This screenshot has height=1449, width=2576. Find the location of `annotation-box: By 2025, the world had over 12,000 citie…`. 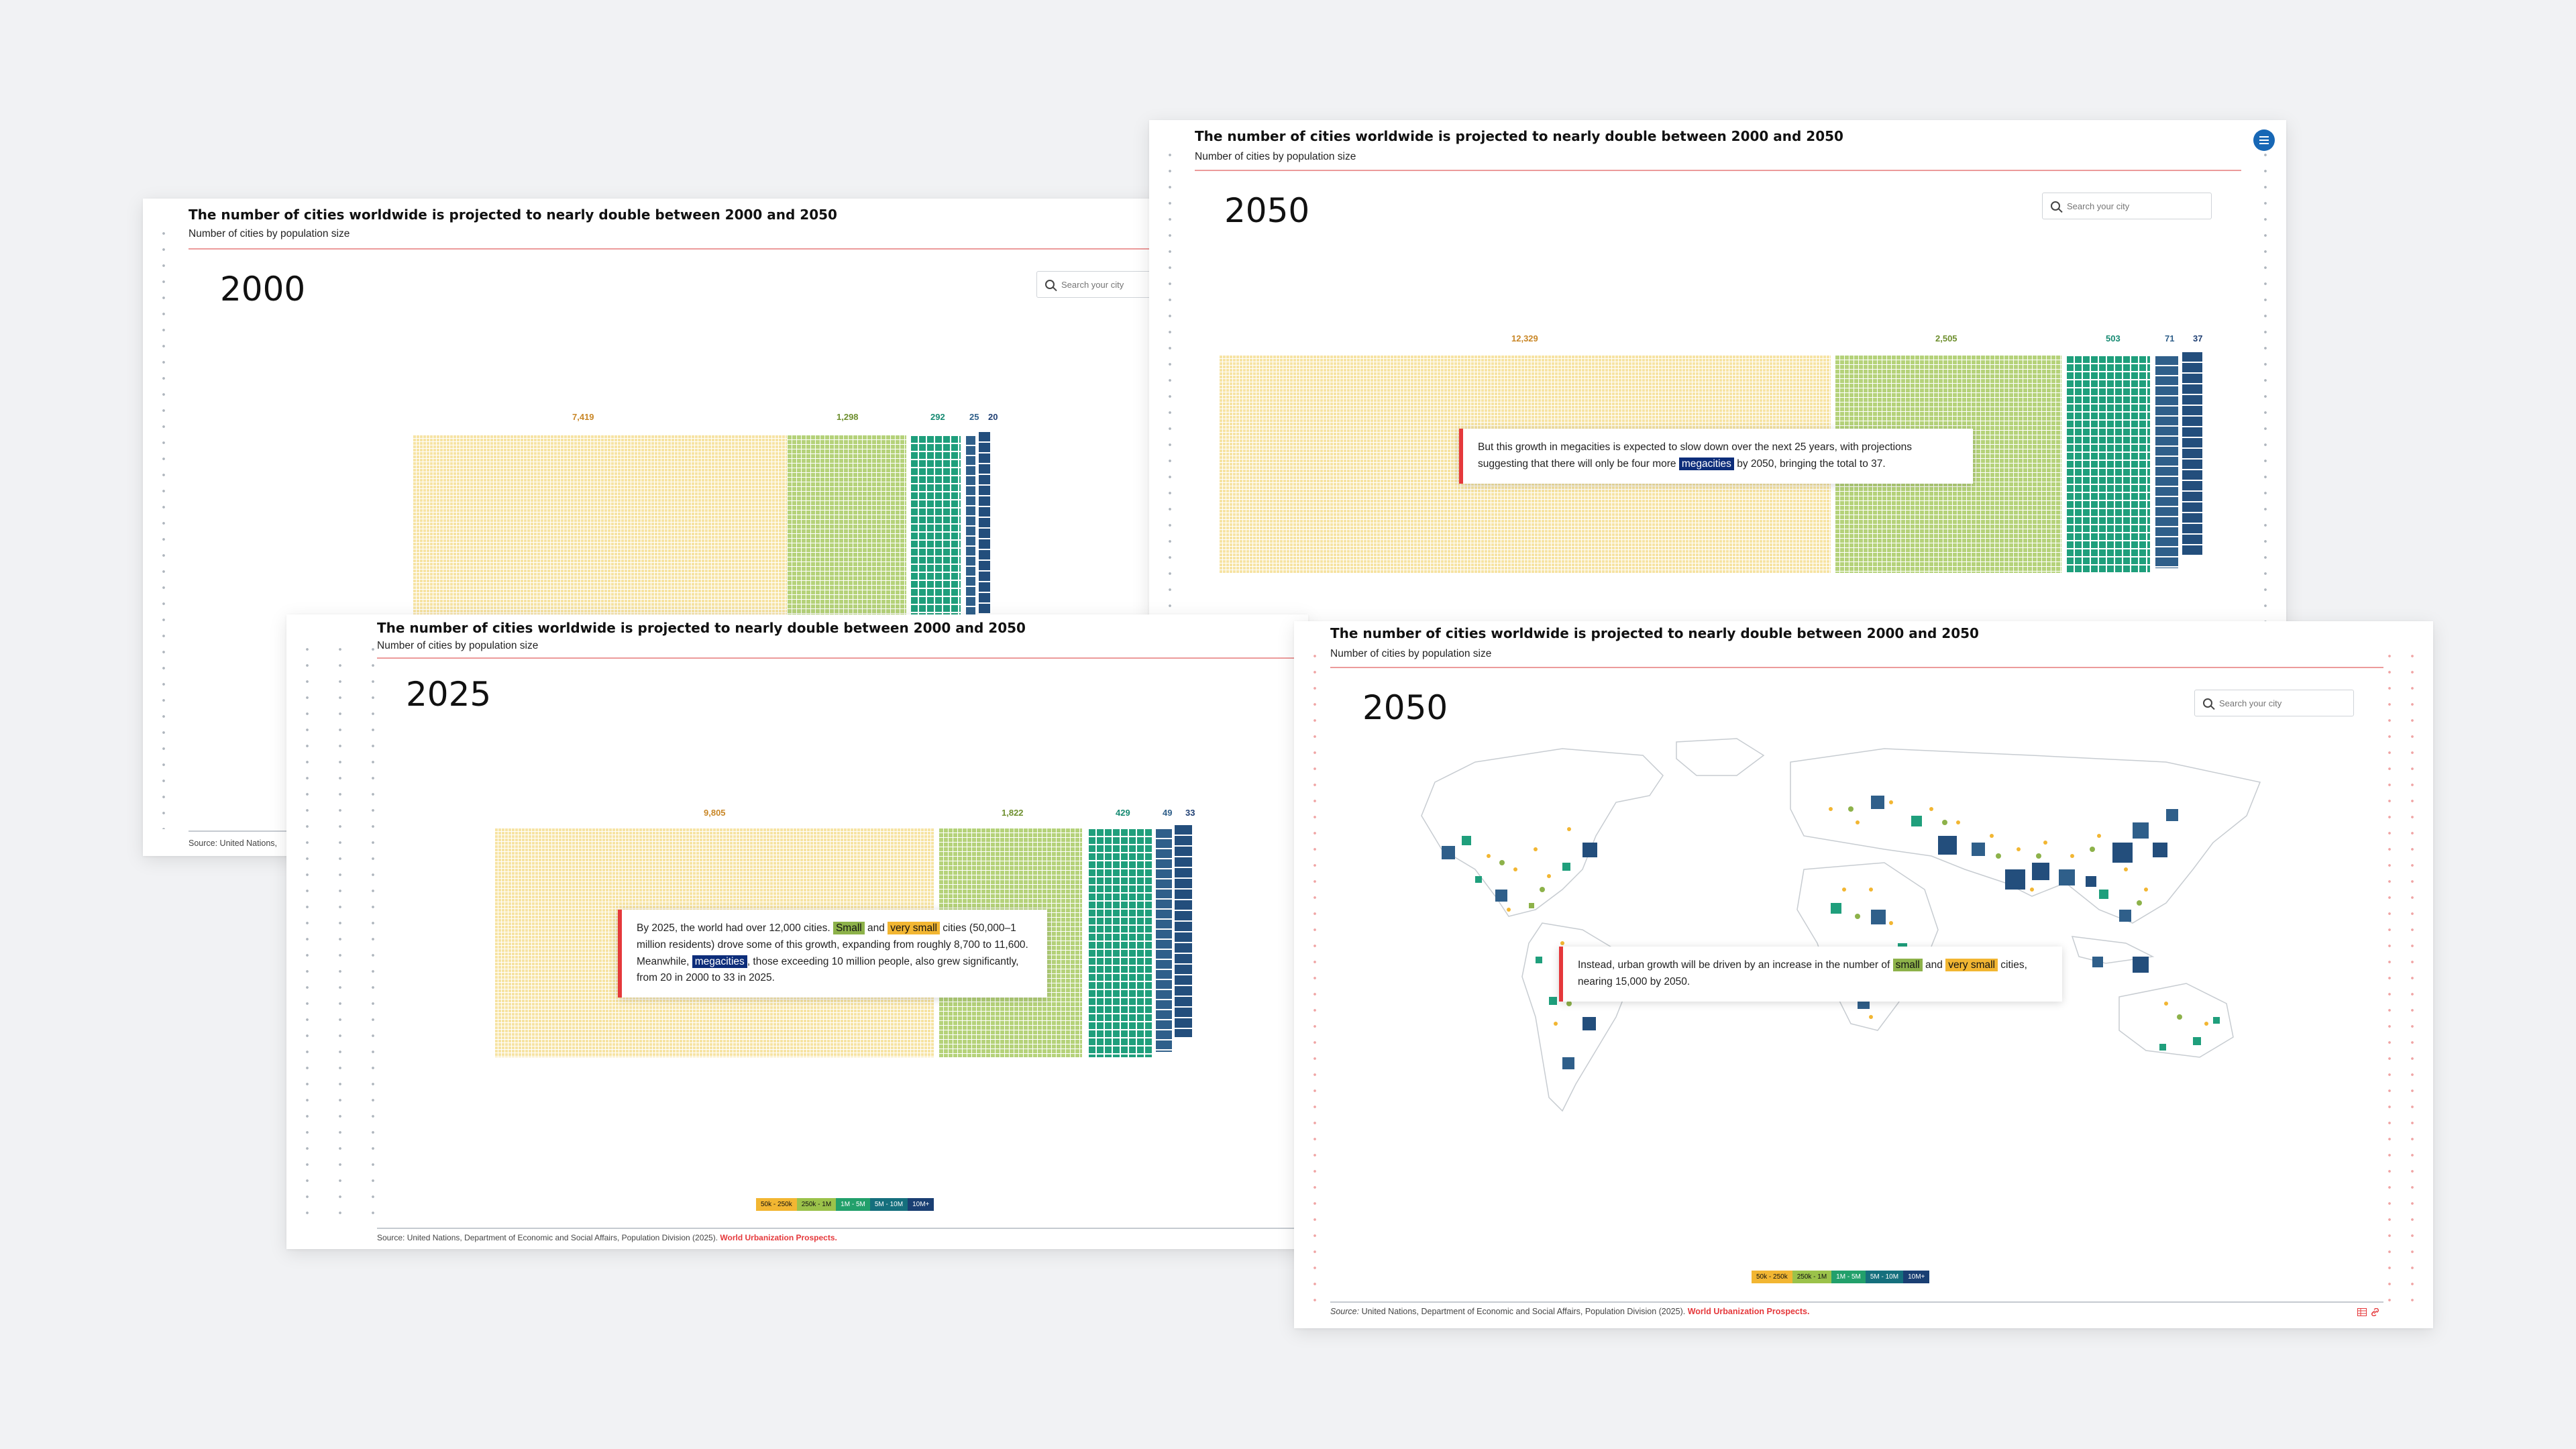

annotation-box: By 2025, the world had over 12,000 citie… is located at coordinates (832, 954).